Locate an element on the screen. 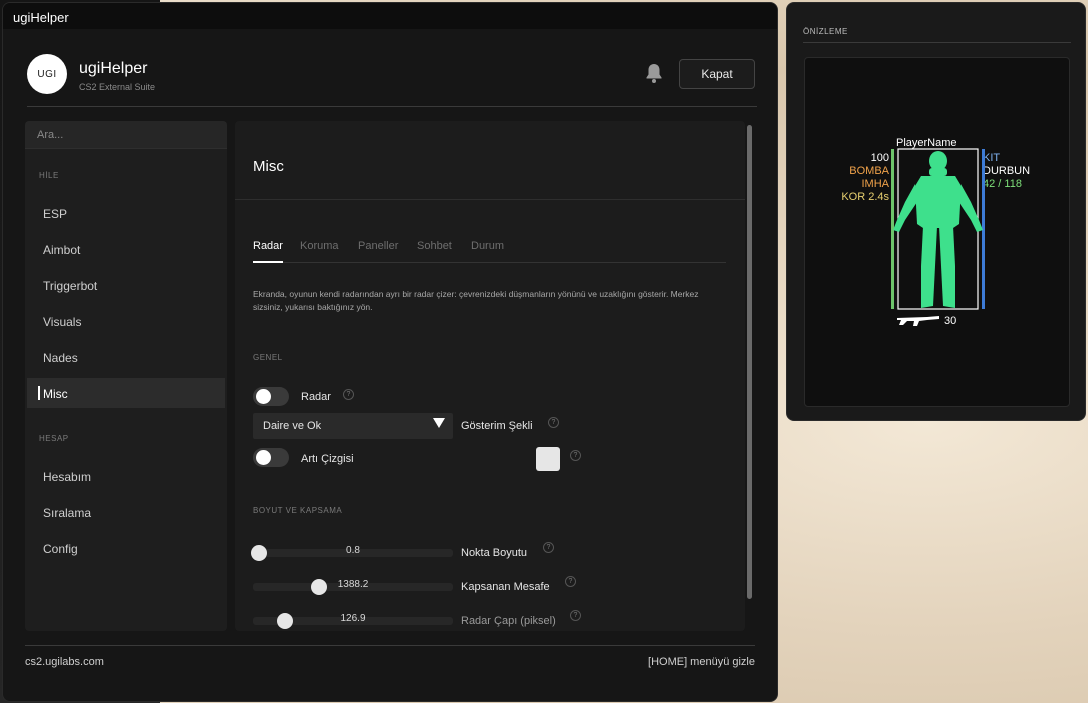 This screenshot has width=1088, height=703. sidebar-item-config: Config is located at coordinates (126, 548).